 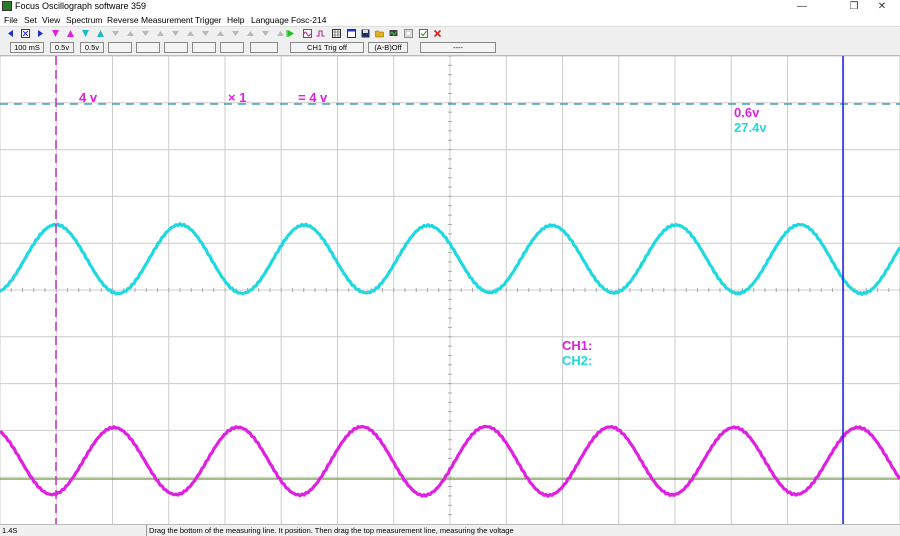 I want to click on time-readout: 1.4S, so click(x=10, y=530).